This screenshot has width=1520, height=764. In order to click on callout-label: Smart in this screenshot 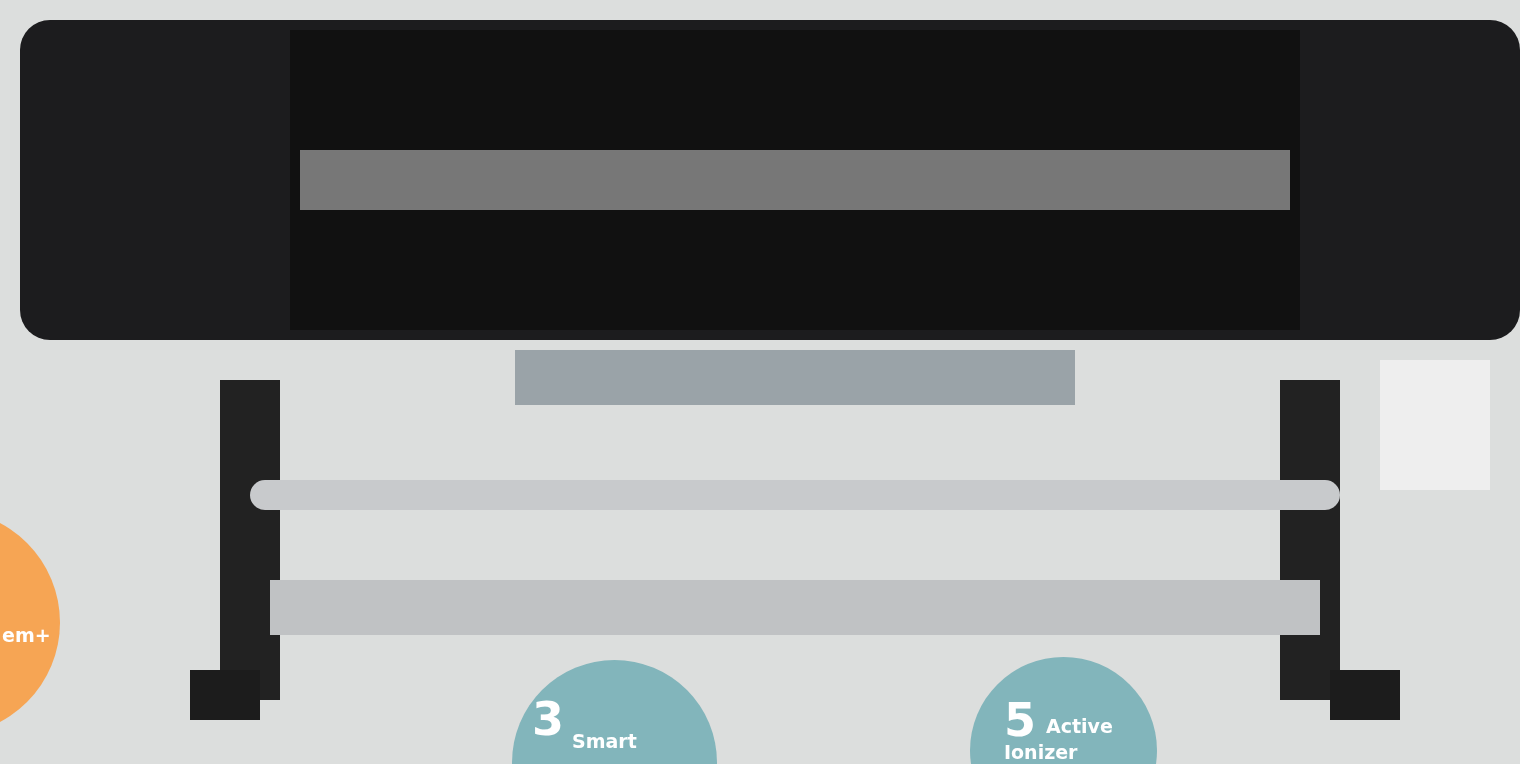, I will do `click(604, 741)`.